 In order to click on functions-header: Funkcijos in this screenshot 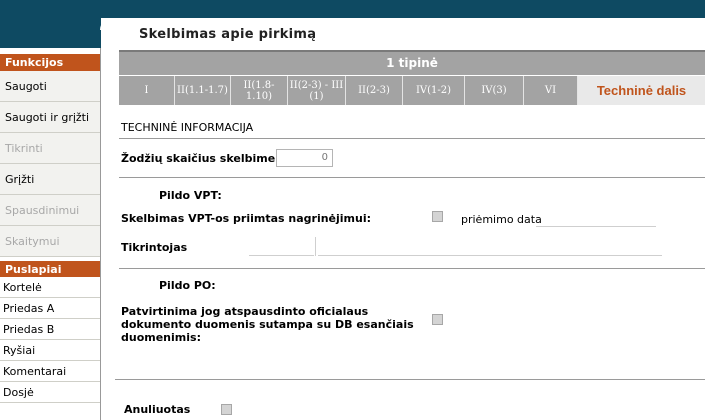, I will do `click(50, 62)`.